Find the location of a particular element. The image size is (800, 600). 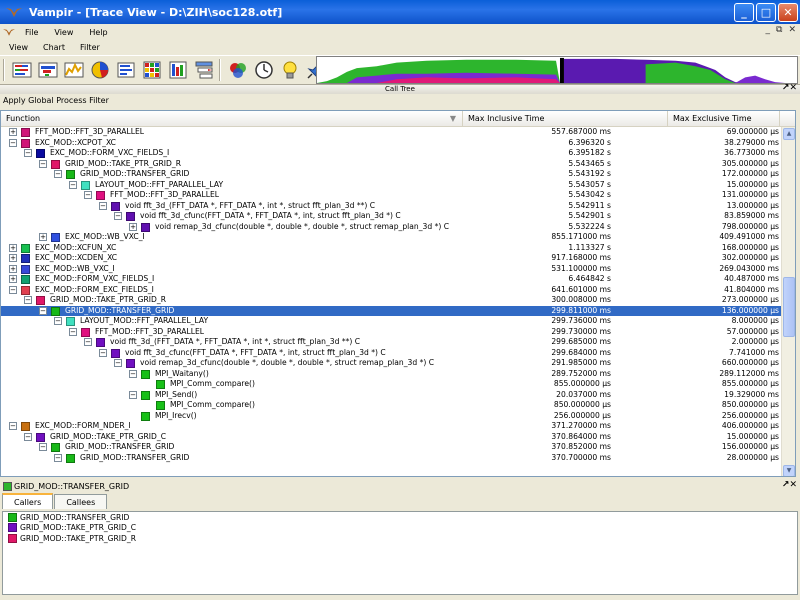

caller-item: GRID_MOD::TAKE_PTR_GRID_R is located at coordinates (400, 538).